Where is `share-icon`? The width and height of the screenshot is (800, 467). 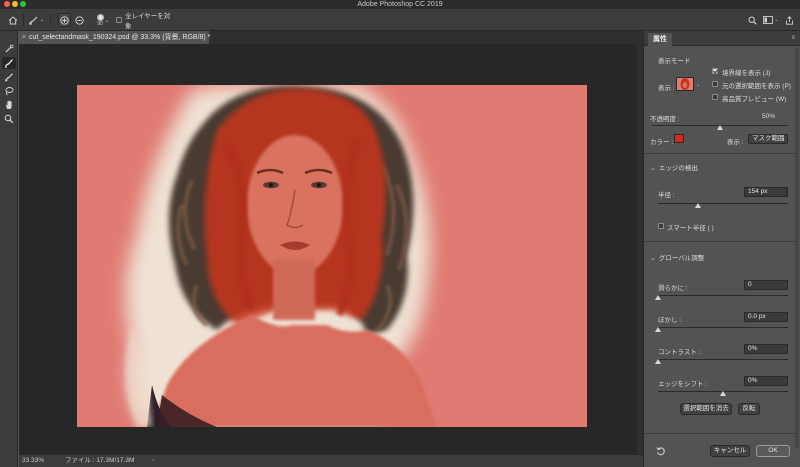
share-icon is located at coordinates (789, 20).